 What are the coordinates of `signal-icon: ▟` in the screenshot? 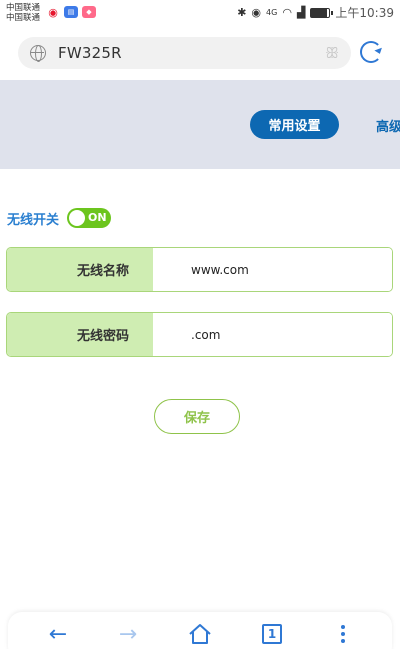 It's located at (301, 12).